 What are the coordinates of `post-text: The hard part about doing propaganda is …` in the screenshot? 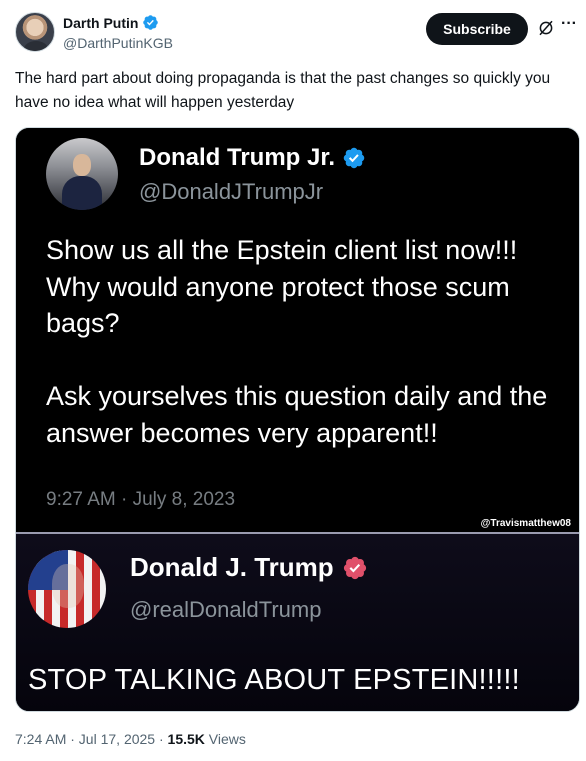 It's located at (283, 90).